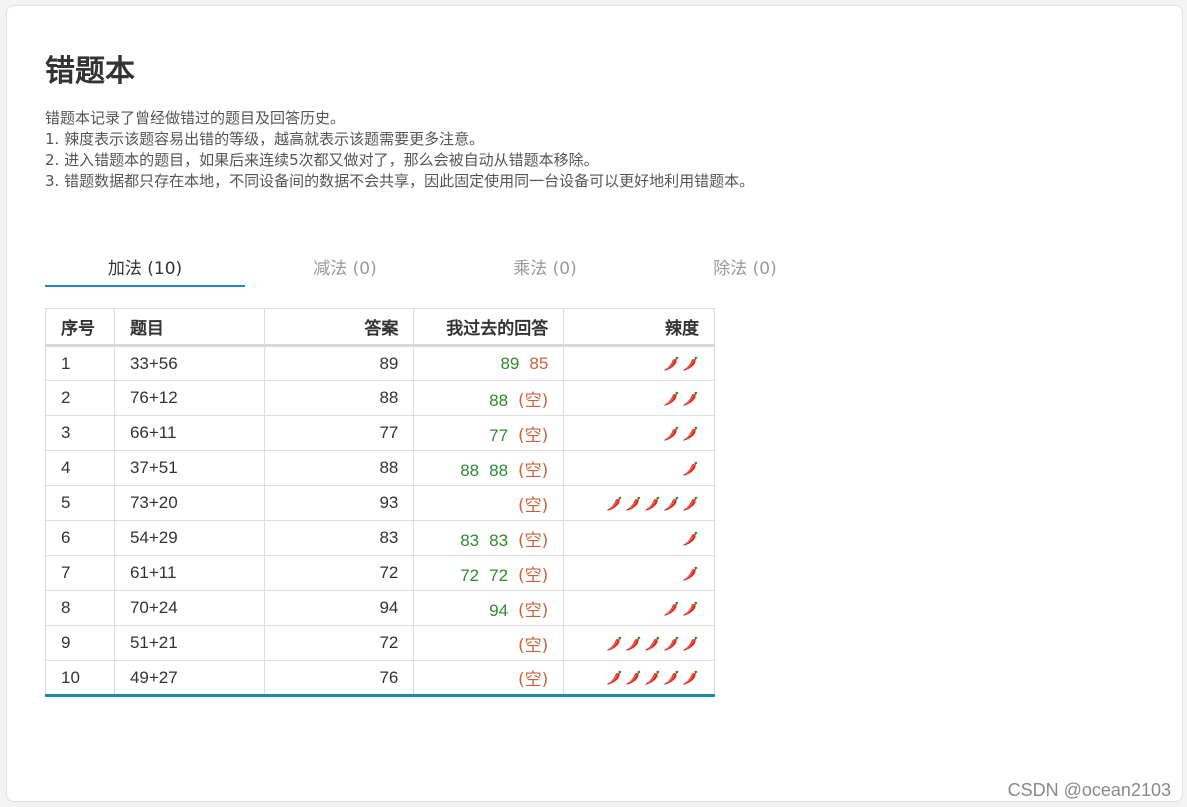  Describe the element at coordinates (80, 608) in the screenshot. I see `row-index: 8` at that location.